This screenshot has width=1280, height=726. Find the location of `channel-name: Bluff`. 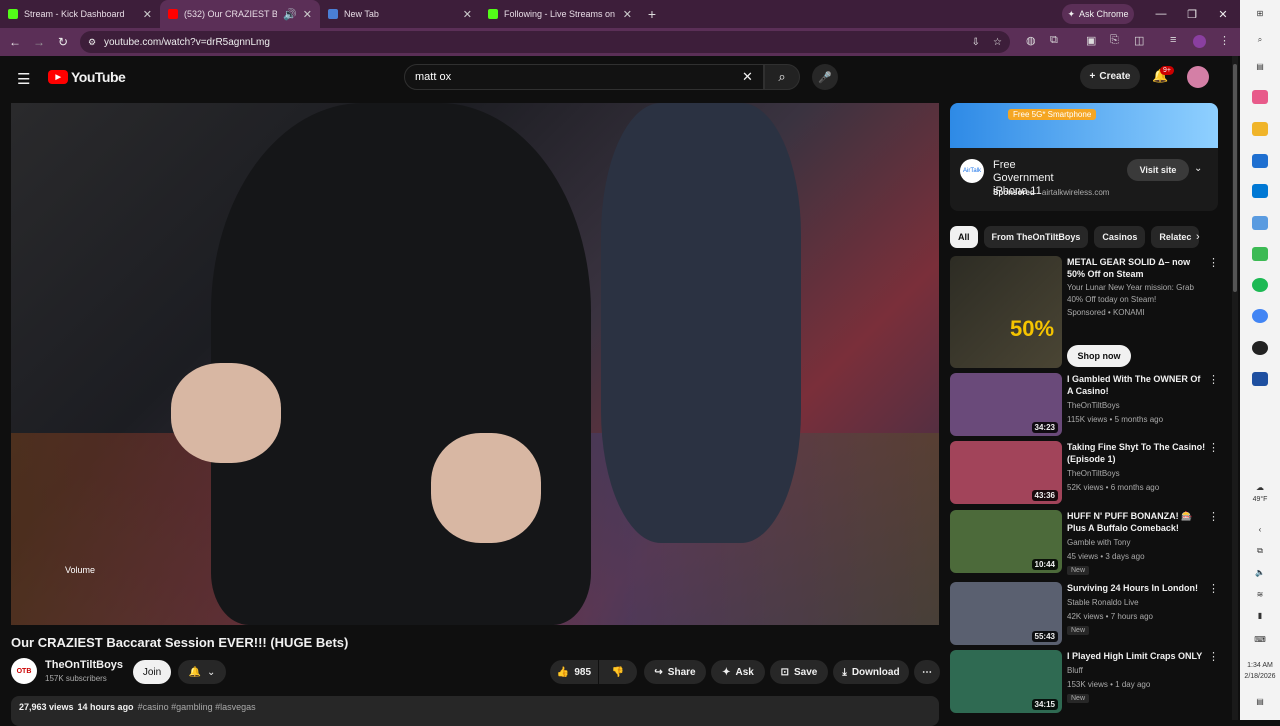

channel-name: Bluff is located at coordinates (1137, 671).